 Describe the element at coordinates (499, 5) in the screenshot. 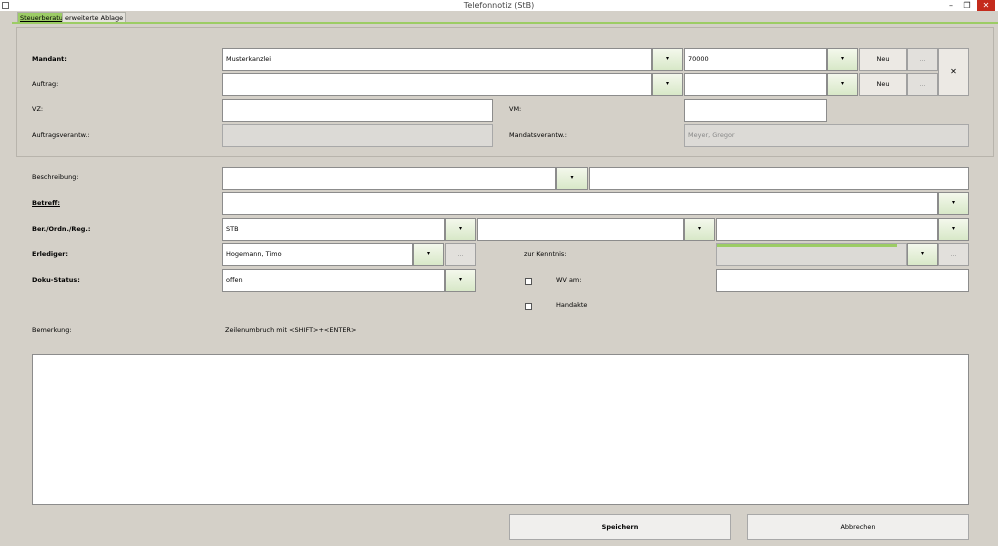

I see `window-title: Telefonnotiz (StB)` at that location.